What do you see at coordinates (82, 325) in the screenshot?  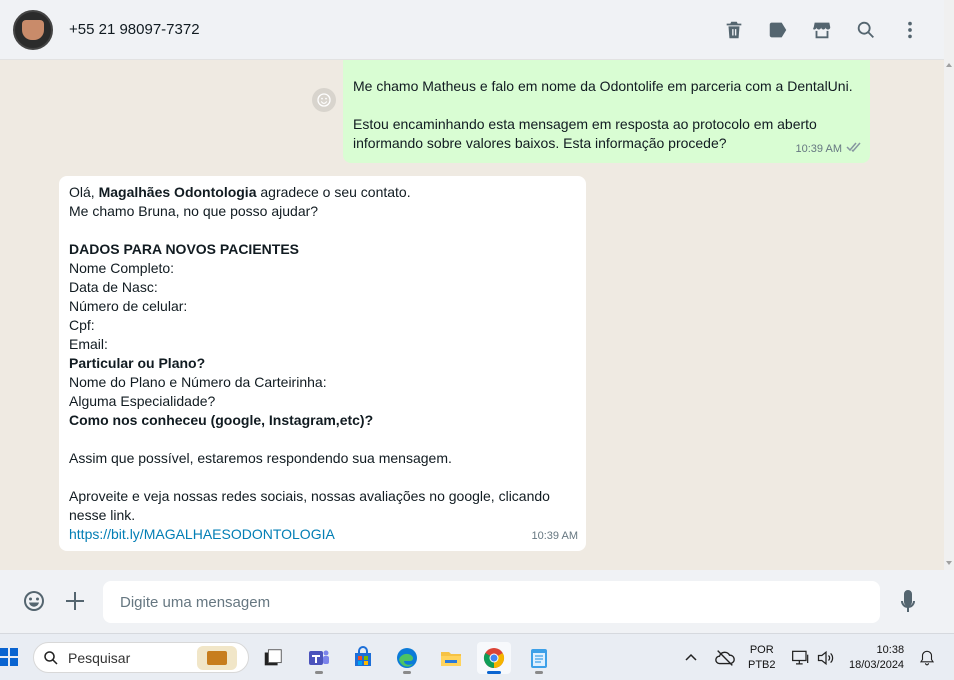 I see `form-field: Cpf:` at bounding box center [82, 325].